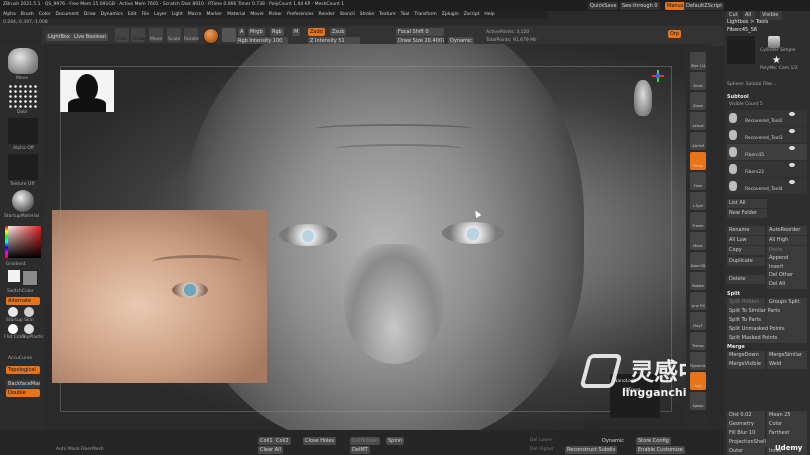 This screenshot has height=455, width=810. I want to click on all-low-button: All Low, so click(746, 240).